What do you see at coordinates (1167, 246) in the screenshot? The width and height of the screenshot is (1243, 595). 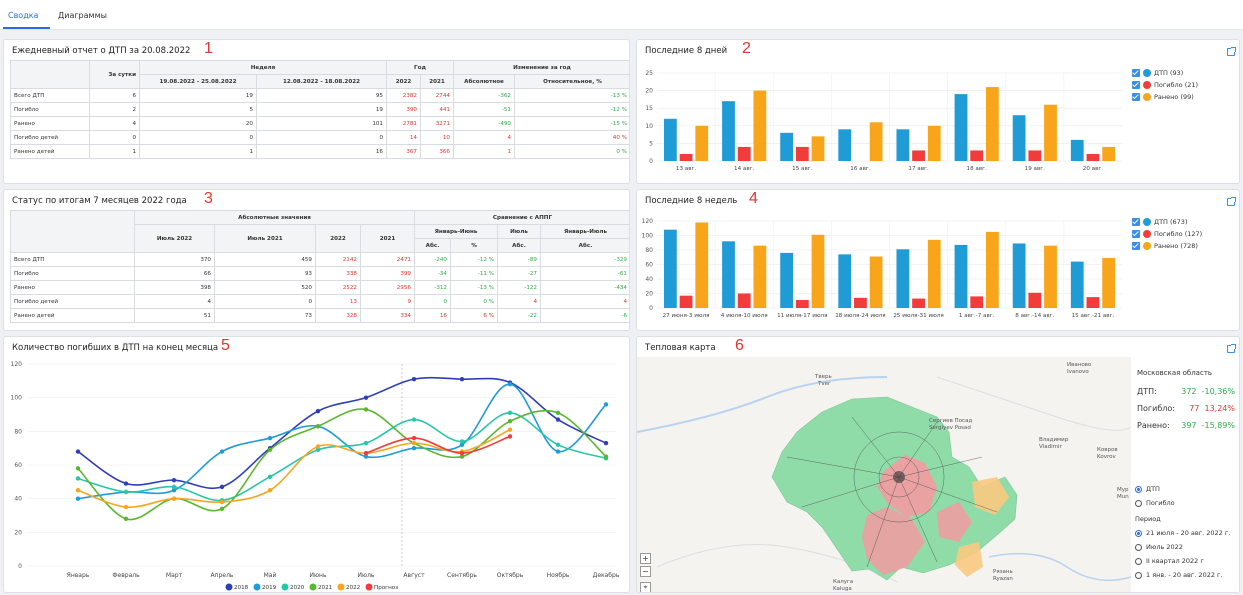 I see `legend-item-injured: Ранено (728)` at bounding box center [1167, 246].